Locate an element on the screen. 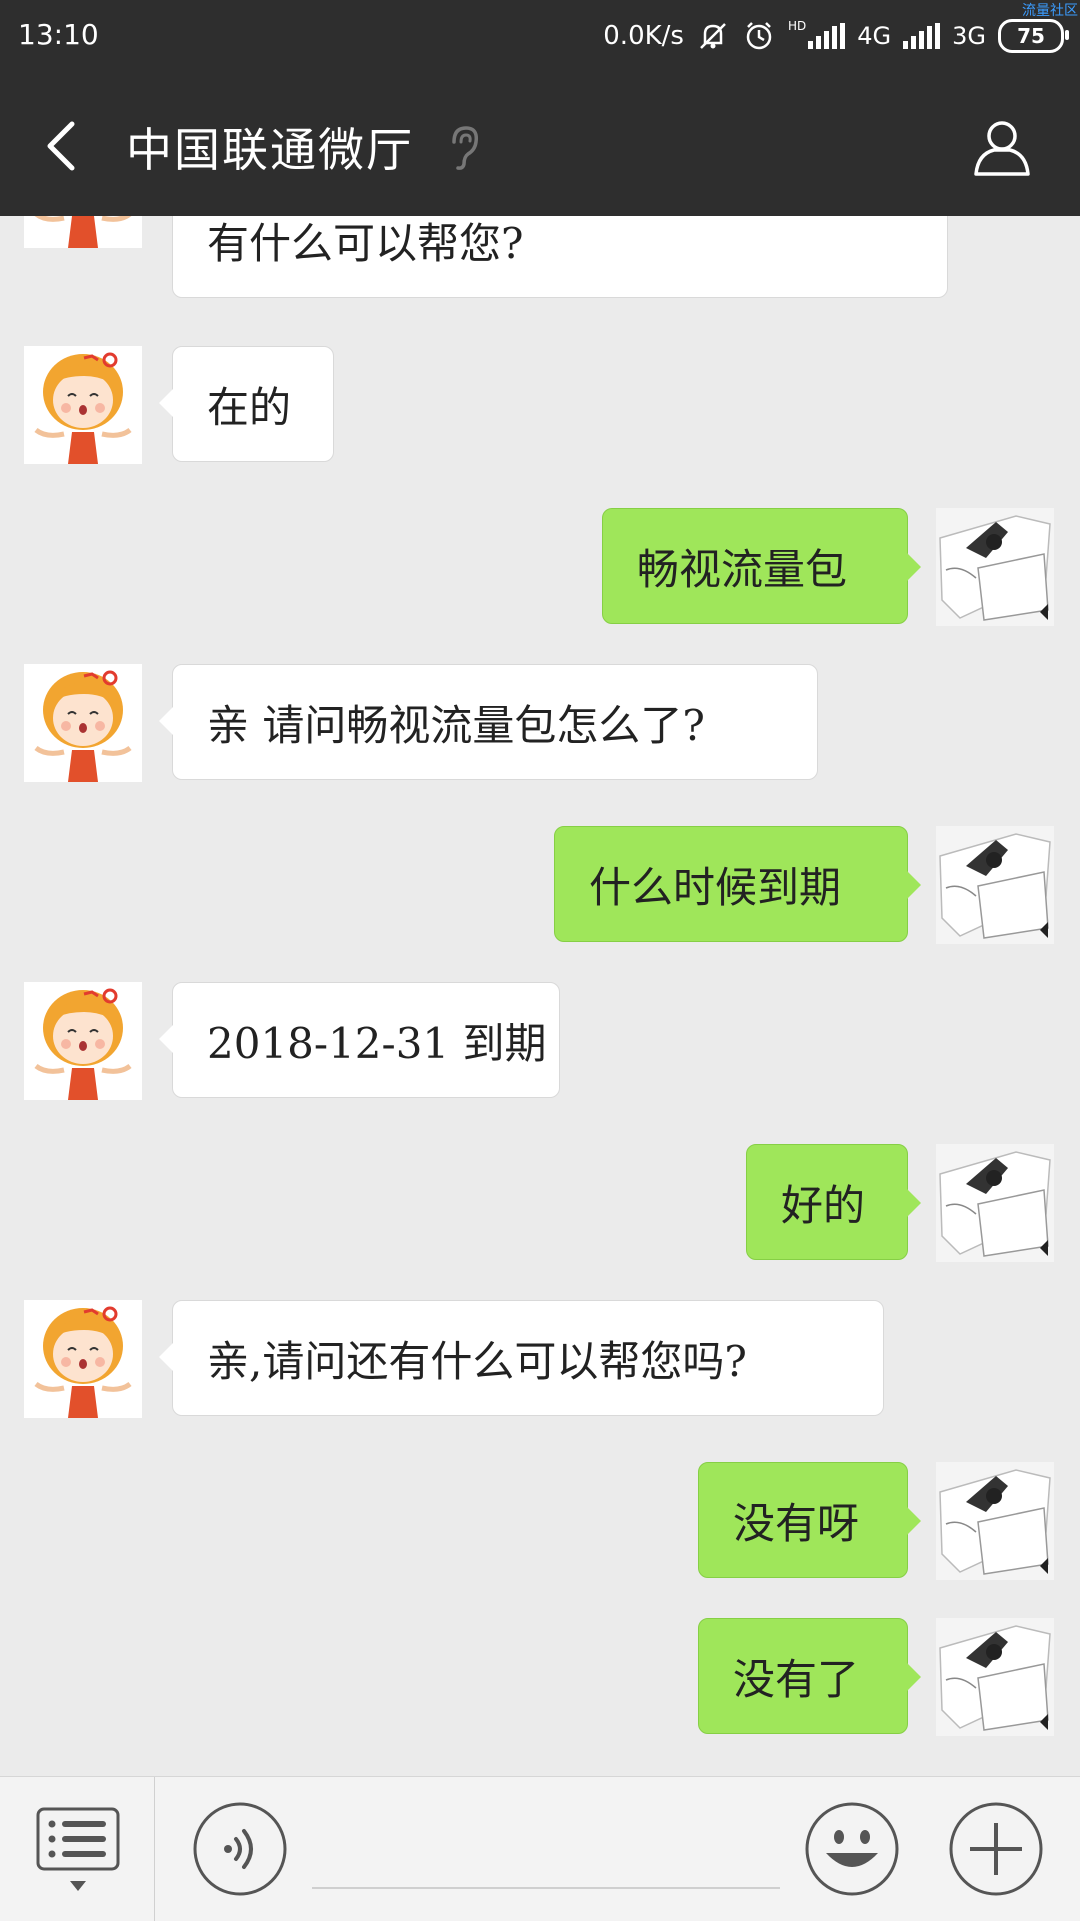 This screenshot has height=1921, width=1080. hd-label: HD is located at coordinates (797, 26).